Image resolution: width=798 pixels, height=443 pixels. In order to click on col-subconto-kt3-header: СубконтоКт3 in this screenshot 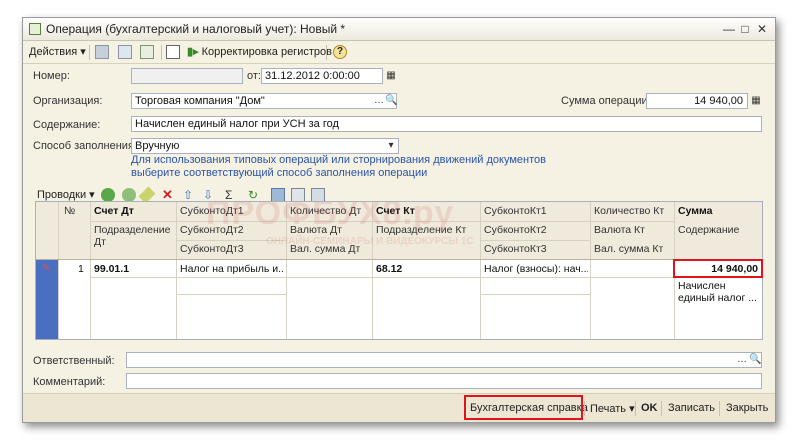, I will do `click(515, 249)`.